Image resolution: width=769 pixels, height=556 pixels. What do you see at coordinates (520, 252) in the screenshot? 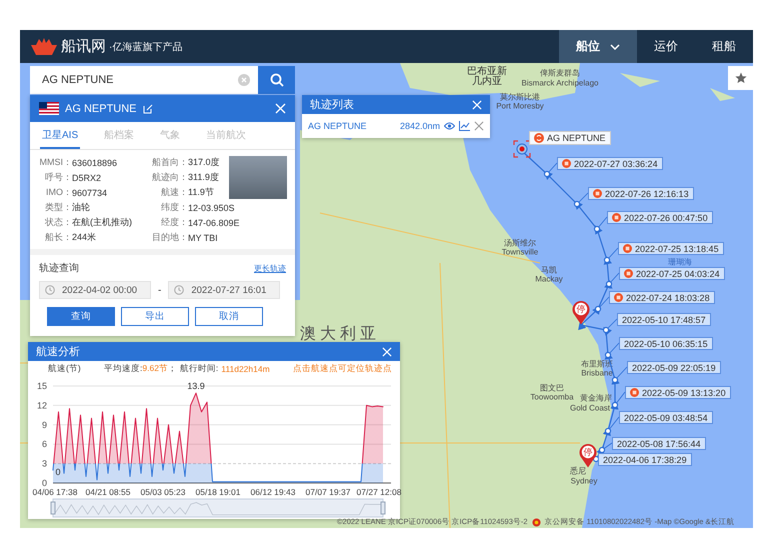
I see `map-place-label: Townsville` at bounding box center [520, 252].